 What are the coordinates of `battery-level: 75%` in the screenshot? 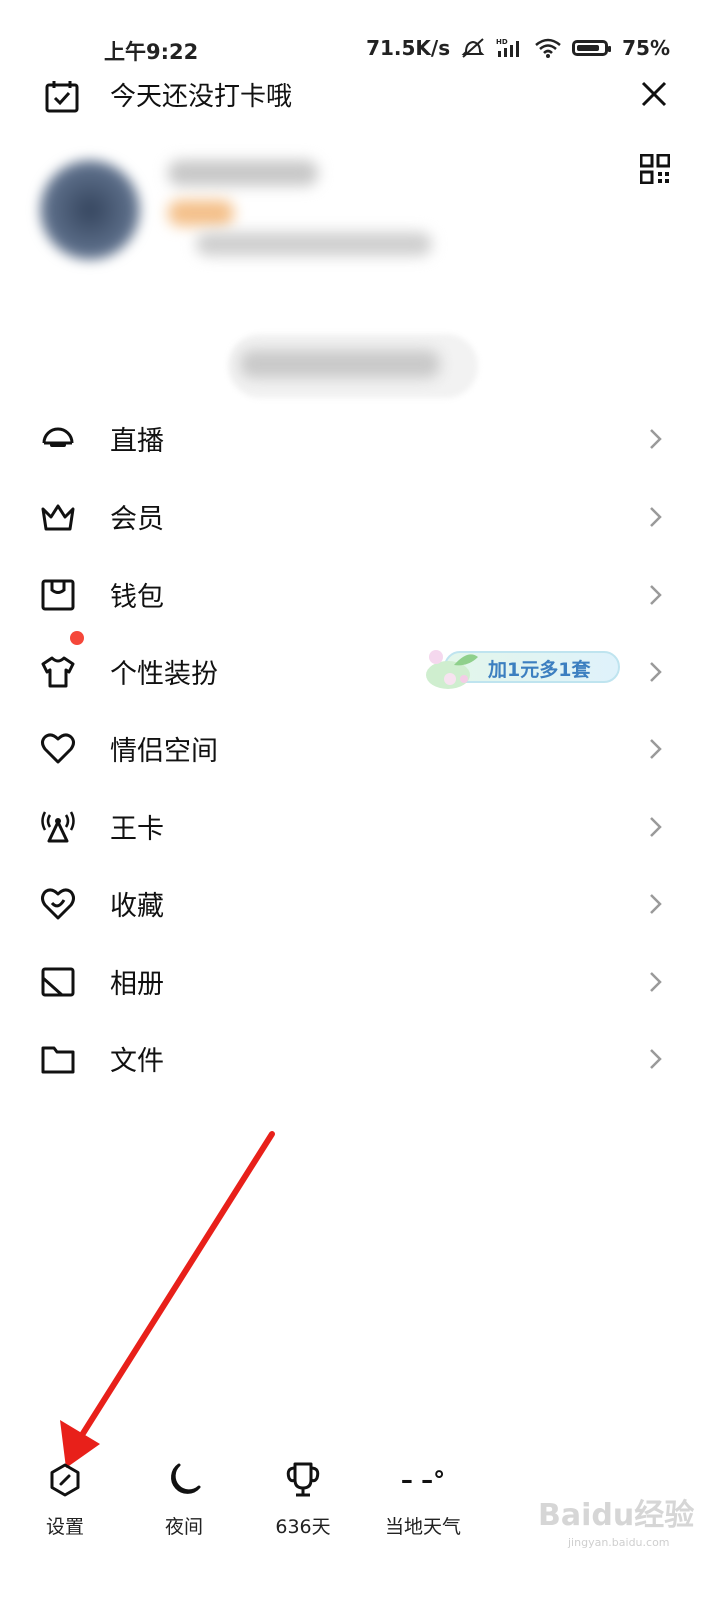 It's located at (646, 48).